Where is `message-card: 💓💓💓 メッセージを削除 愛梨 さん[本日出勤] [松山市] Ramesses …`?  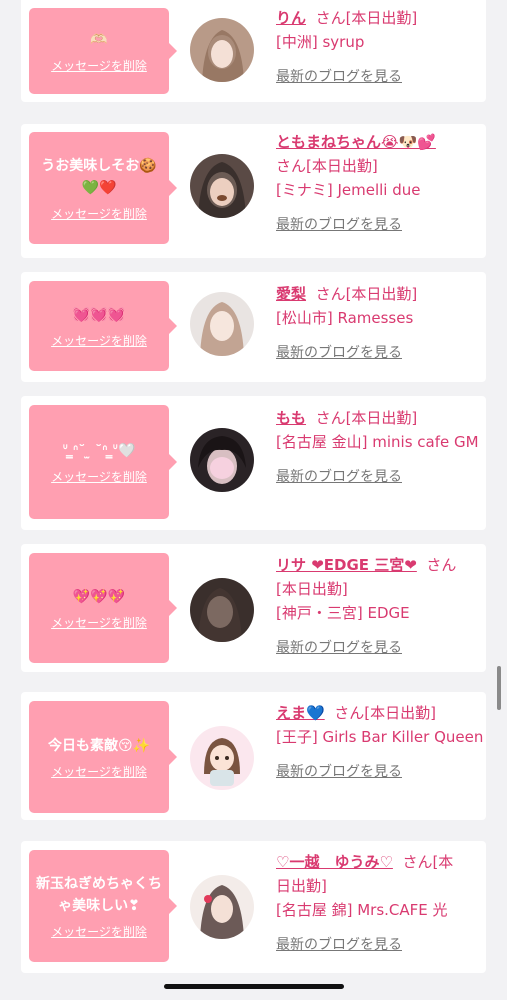
message-card: 💓💓💓 メッセージを削除 愛梨 さん[本日出勤] [松山市] Ramesses … is located at coordinates (253, 327).